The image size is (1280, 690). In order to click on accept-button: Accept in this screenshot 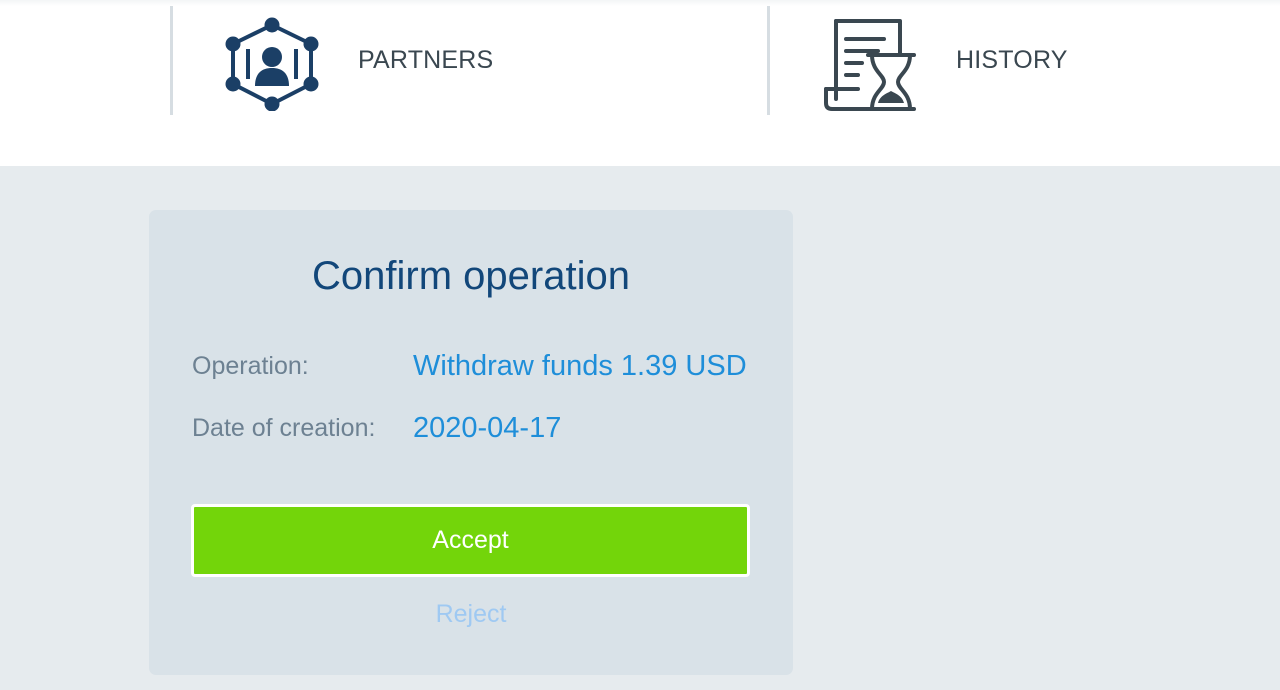, I will do `click(470, 540)`.